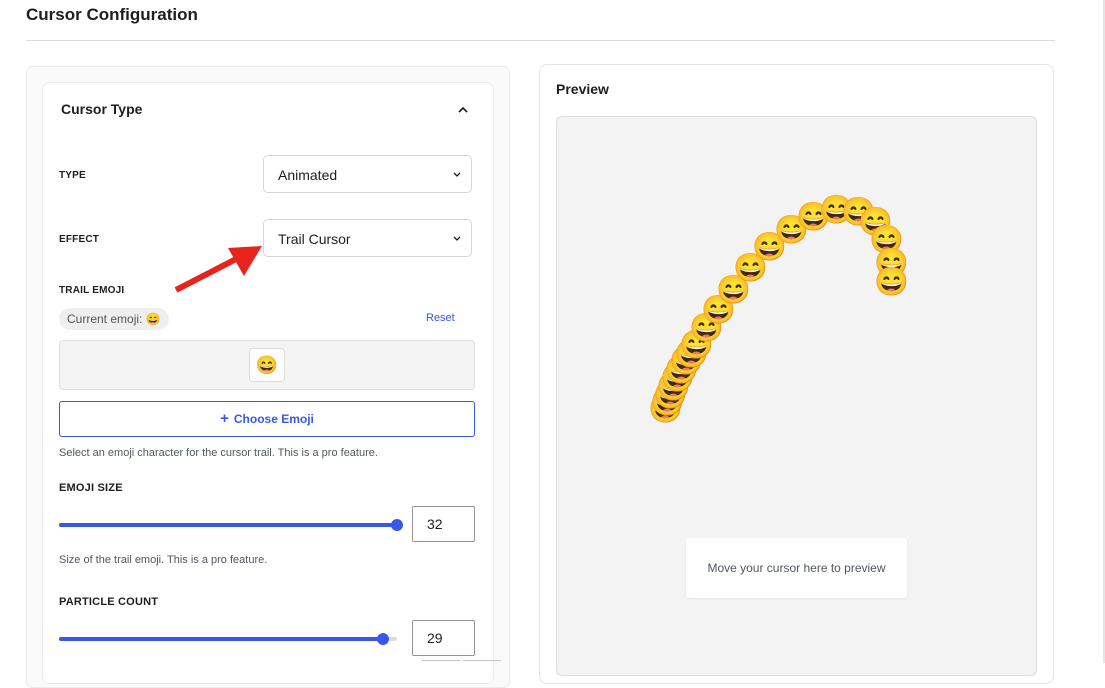  What do you see at coordinates (308, 175) in the screenshot?
I see `type-select-value: Animated` at bounding box center [308, 175].